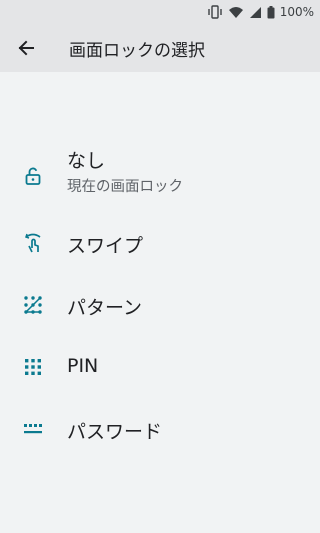 This screenshot has width=320, height=533. What do you see at coordinates (296, 12) in the screenshot?
I see `battery-percent: 100%` at bounding box center [296, 12].